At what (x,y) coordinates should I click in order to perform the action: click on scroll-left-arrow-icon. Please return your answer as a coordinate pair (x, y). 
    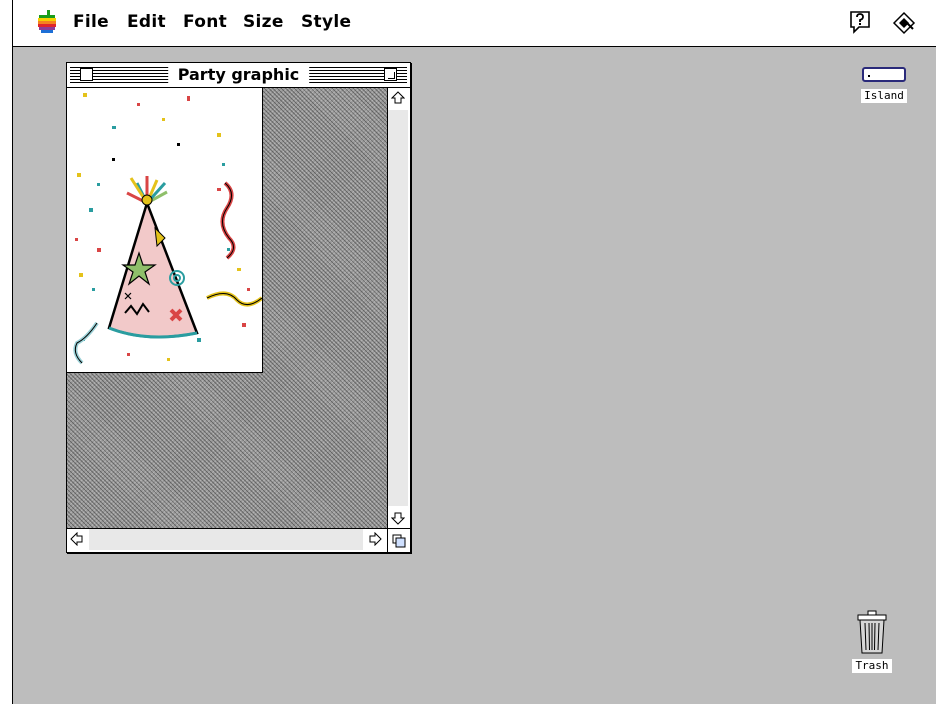
    Looking at the image, I should click on (77, 539).